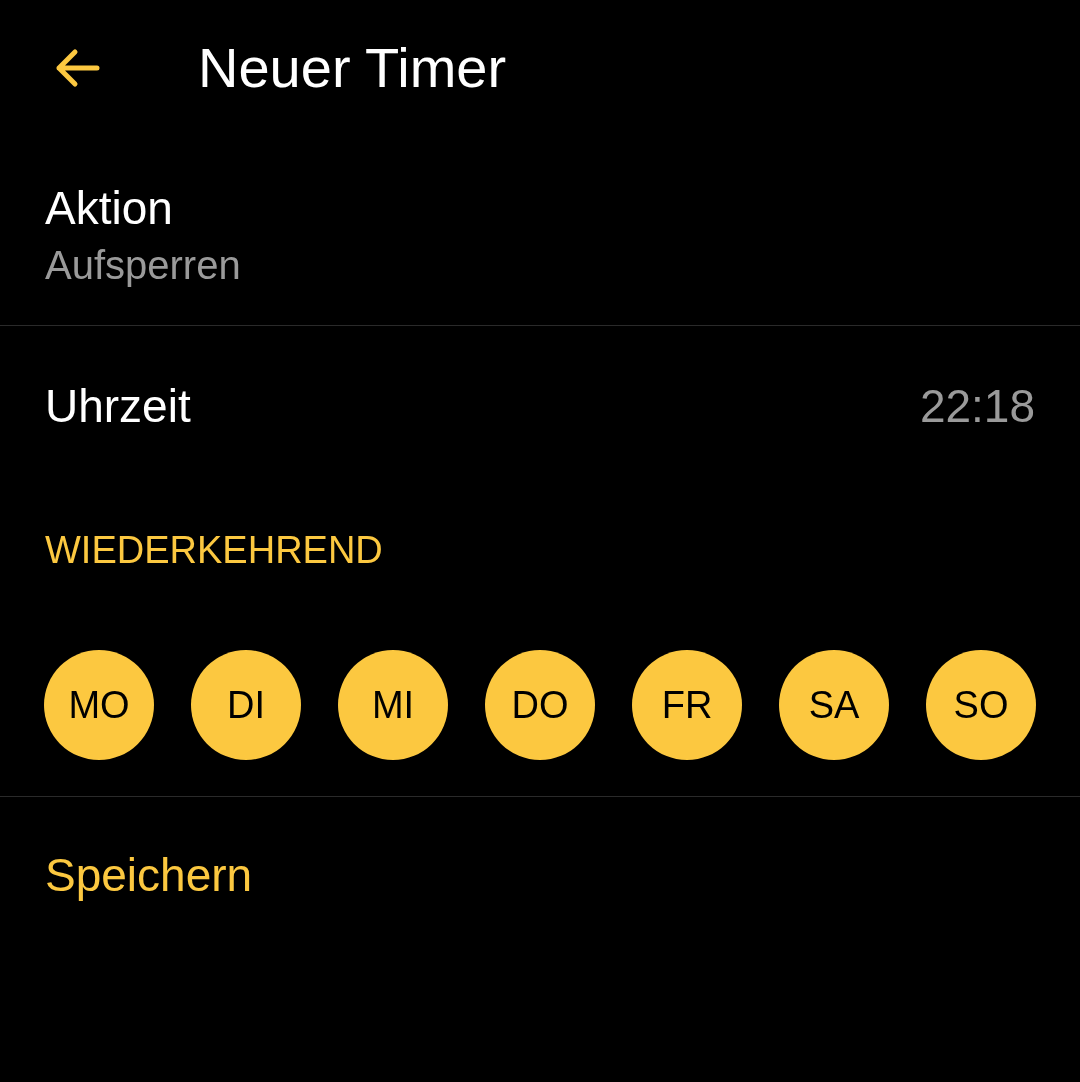 This screenshot has width=1080, height=1082. Describe the element at coordinates (540, 705) in the screenshot. I see `weekday-toggle: DO` at that location.